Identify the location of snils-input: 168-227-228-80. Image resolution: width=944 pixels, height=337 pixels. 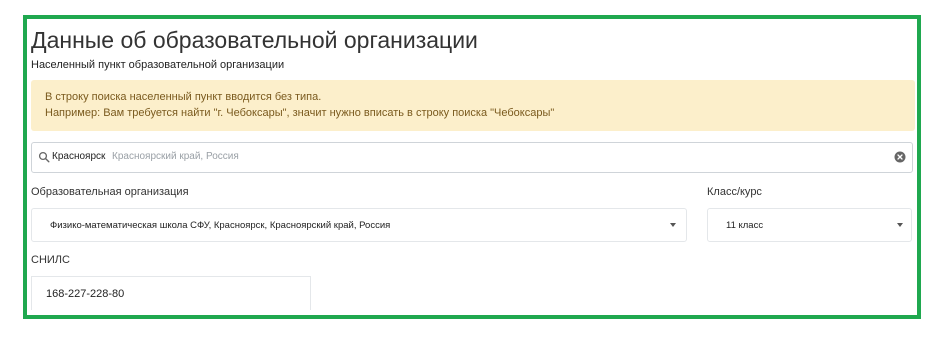
(171, 293).